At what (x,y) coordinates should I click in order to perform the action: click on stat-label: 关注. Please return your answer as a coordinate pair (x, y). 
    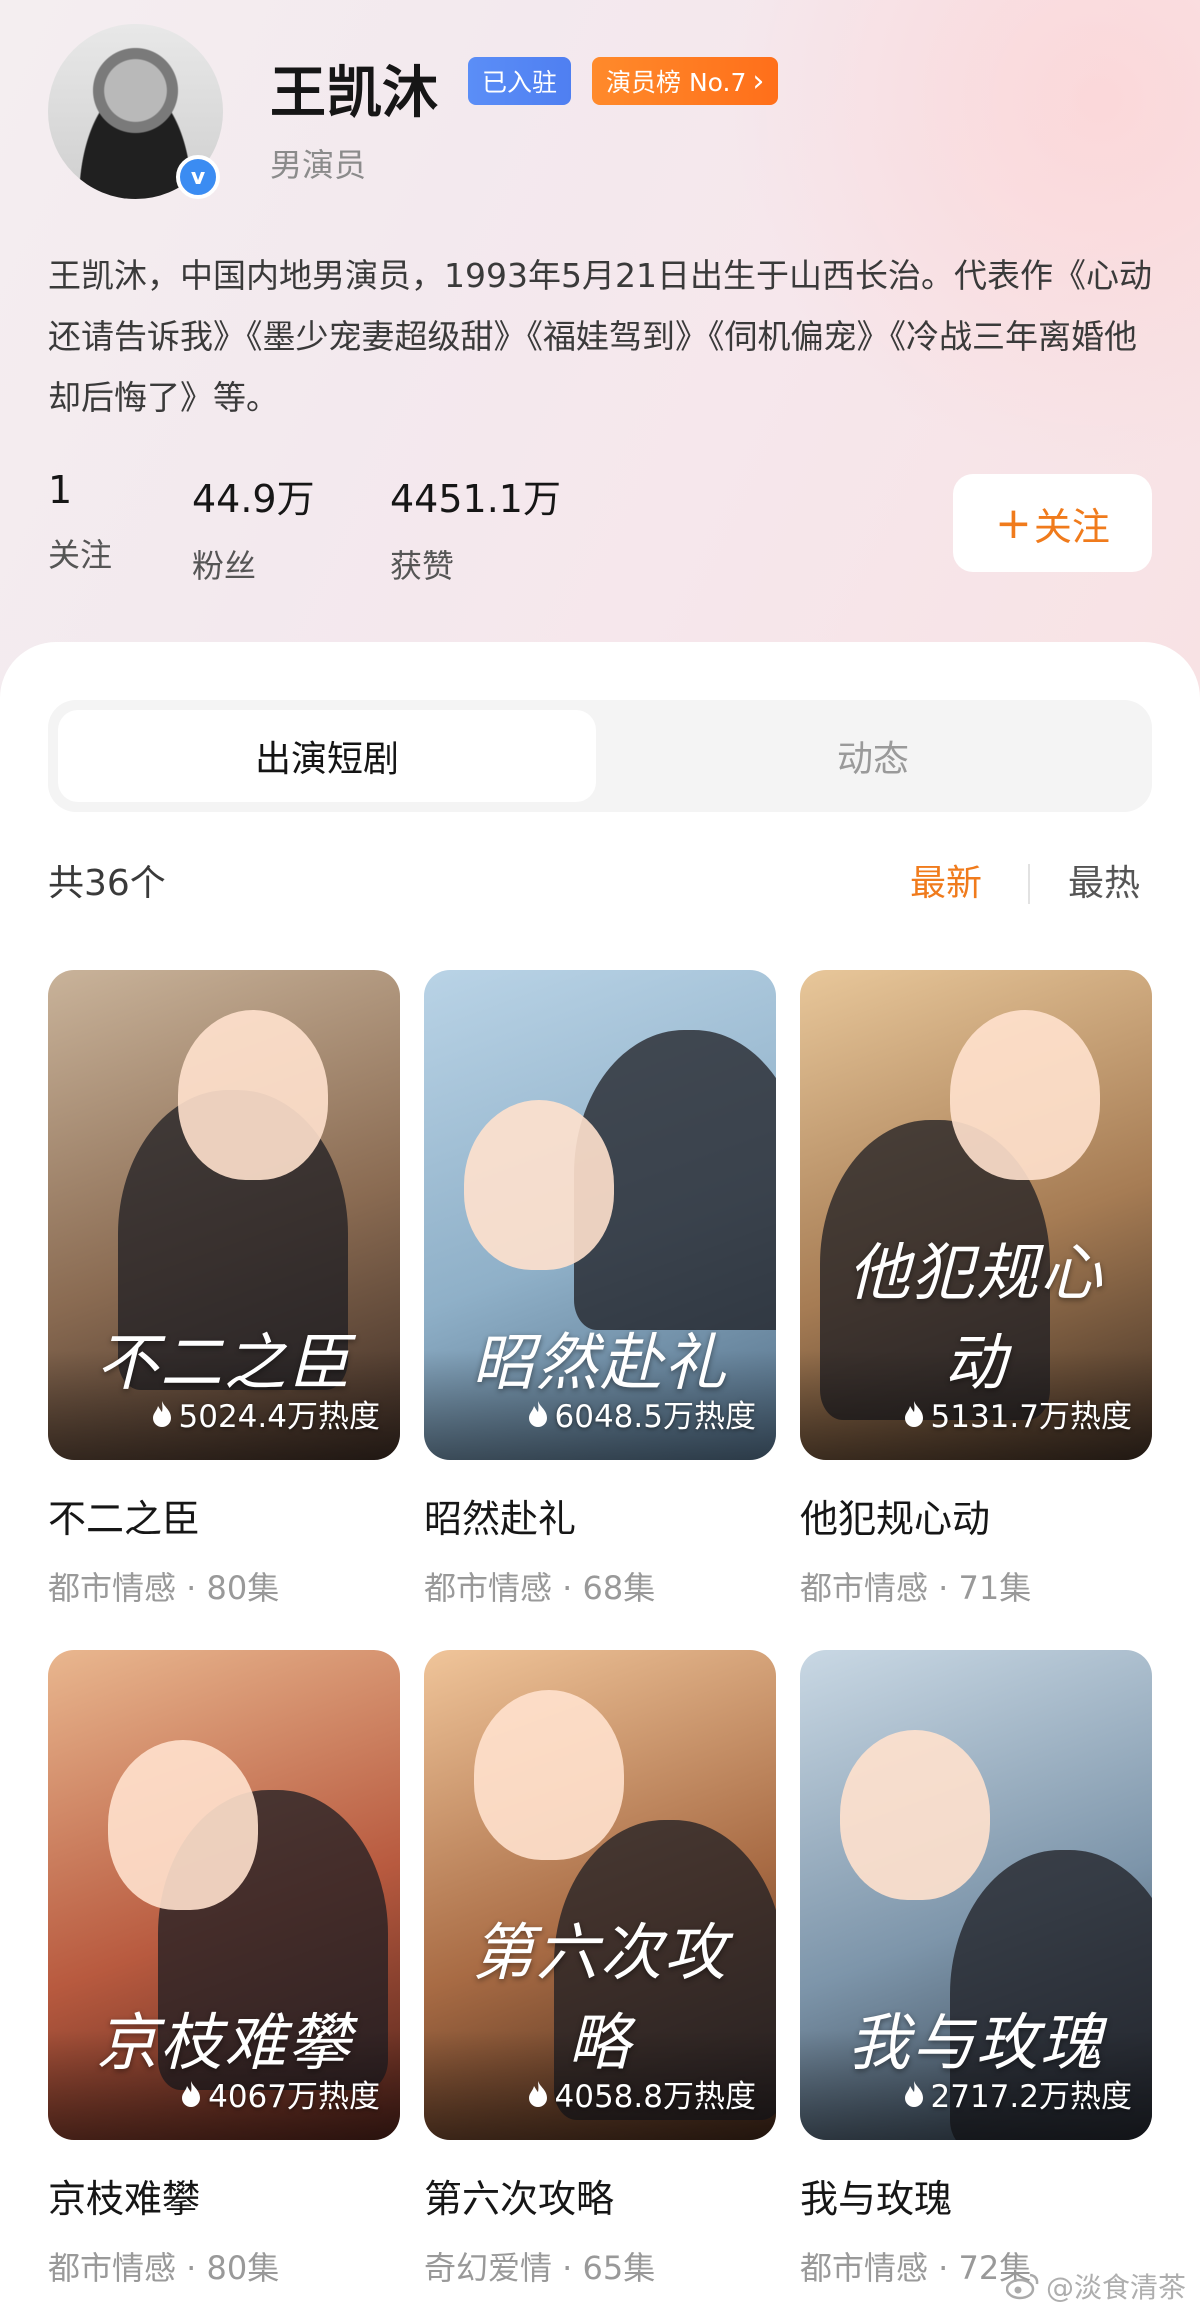
    Looking at the image, I should click on (80, 555).